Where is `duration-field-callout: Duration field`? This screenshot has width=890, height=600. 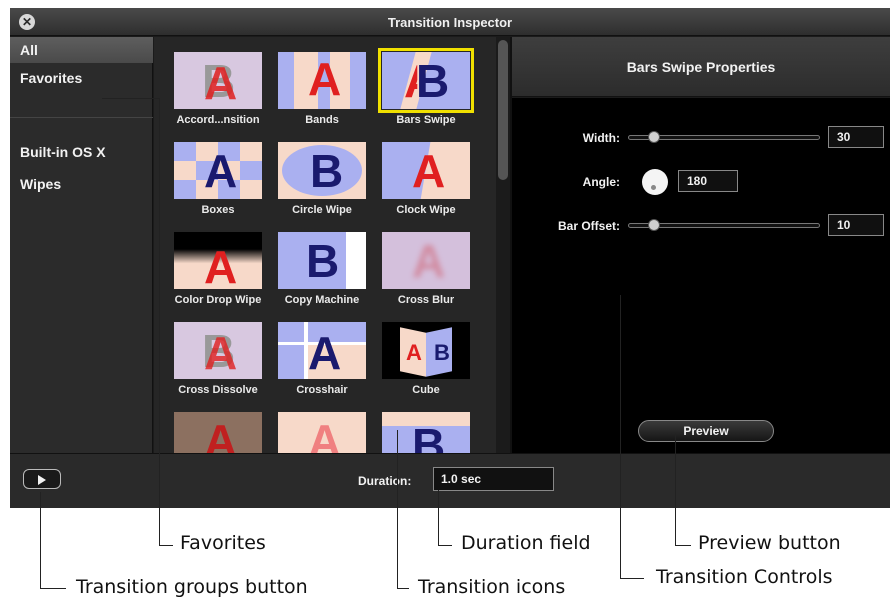
duration-field-callout: Duration field is located at coordinates (526, 543).